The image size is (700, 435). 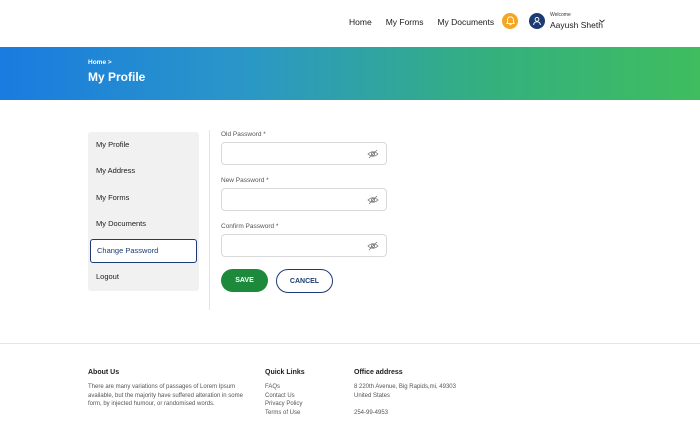 I want to click on confirm-password-input, so click(x=292, y=246).